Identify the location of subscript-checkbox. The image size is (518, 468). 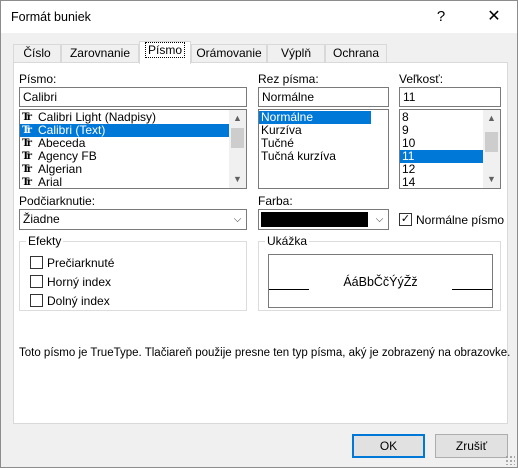
(36, 300).